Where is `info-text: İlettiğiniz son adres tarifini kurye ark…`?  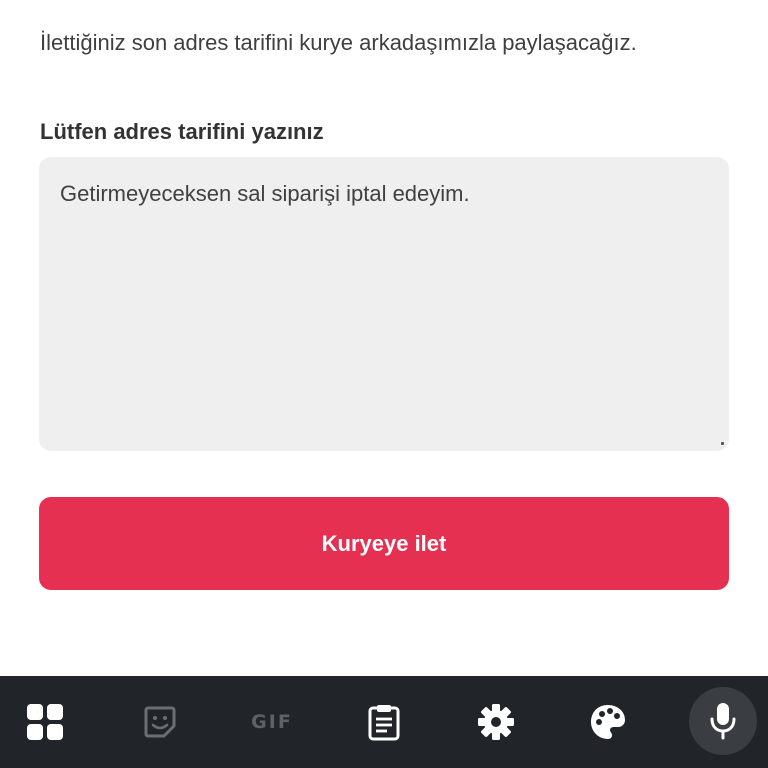 info-text: İlettiğiniz son adres tarifini kurye ark… is located at coordinates (338, 42).